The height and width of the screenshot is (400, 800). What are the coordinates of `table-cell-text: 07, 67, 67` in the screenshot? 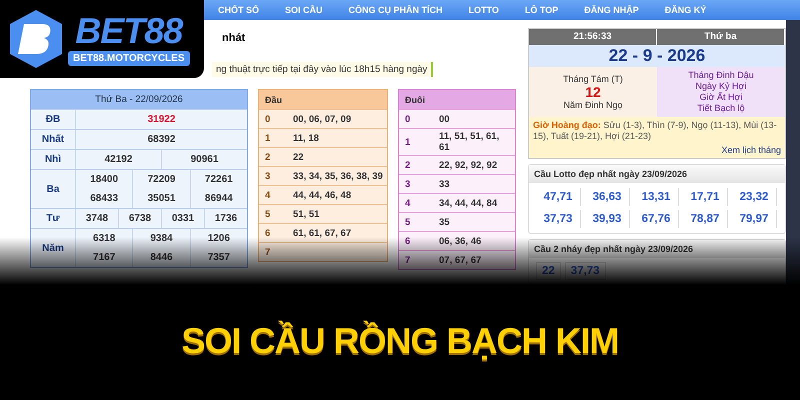 It's located at (460, 261).